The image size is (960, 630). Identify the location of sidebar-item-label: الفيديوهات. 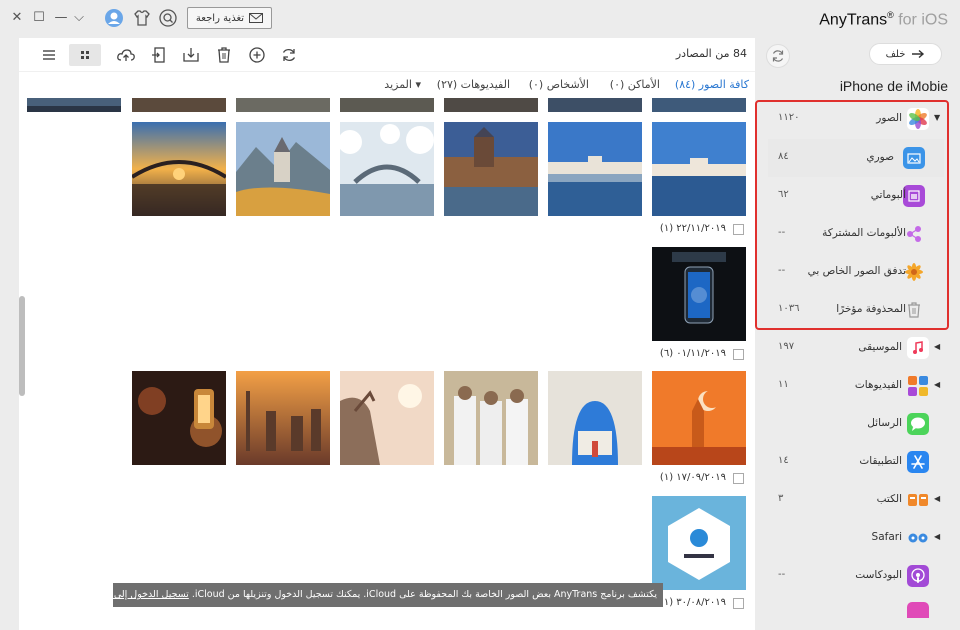
(878, 385).